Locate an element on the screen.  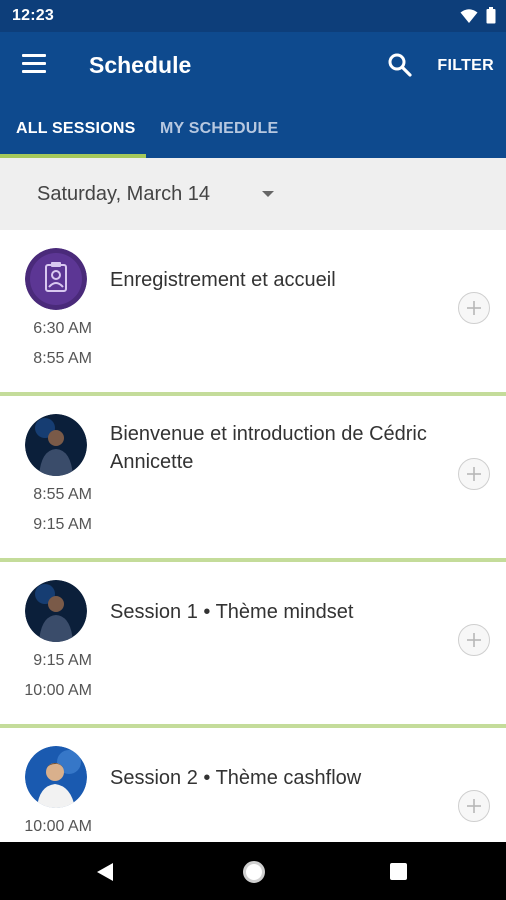
recent-apps-icon is located at coordinates (398, 871).